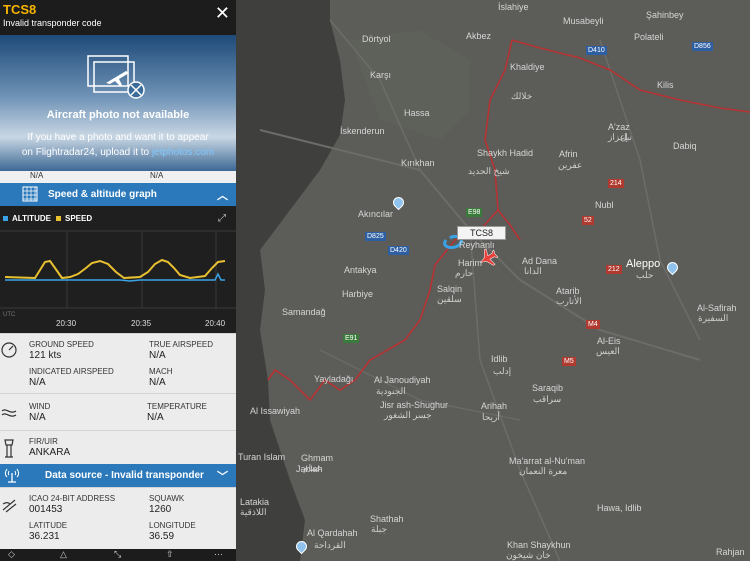  I want to click on map-place-label: Kırıkhan, so click(418, 163).